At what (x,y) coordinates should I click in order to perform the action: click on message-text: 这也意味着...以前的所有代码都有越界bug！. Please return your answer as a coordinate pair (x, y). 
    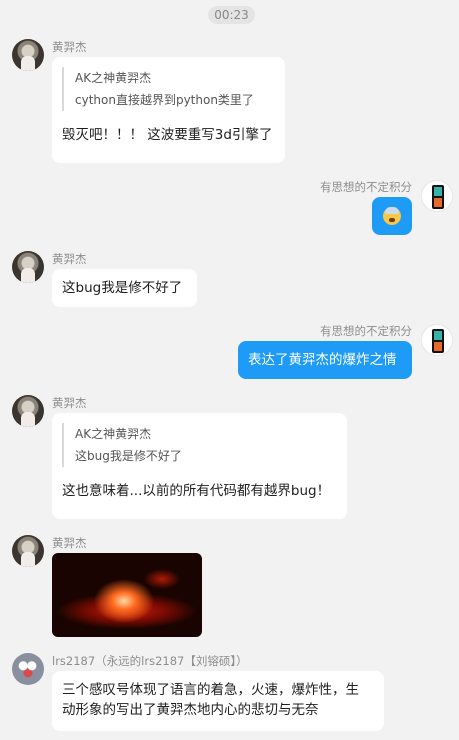
    Looking at the image, I should click on (196, 491).